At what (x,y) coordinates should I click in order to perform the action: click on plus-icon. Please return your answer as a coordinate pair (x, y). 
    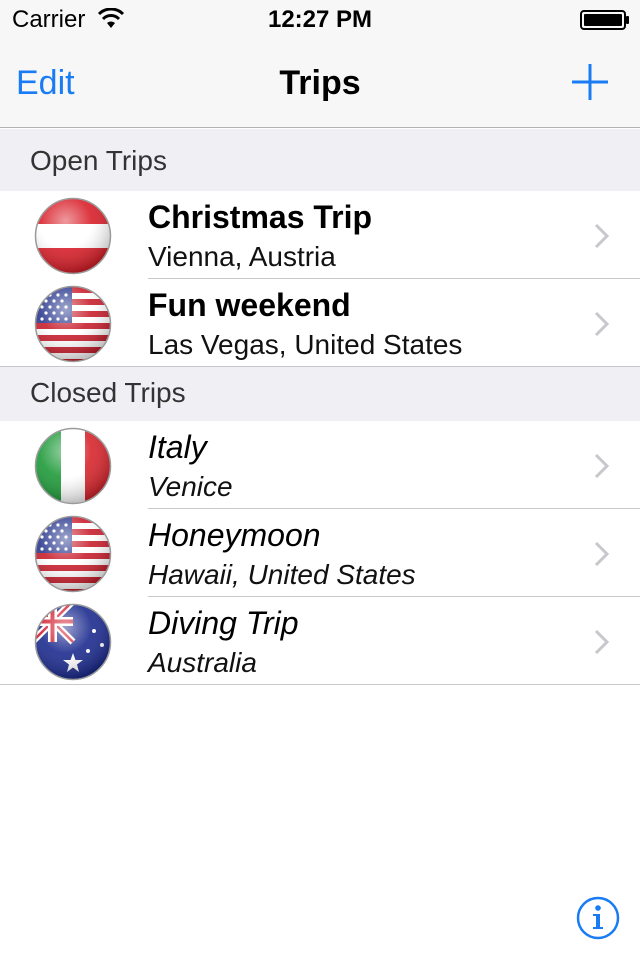
    Looking at the image, I should click on (590, 82).